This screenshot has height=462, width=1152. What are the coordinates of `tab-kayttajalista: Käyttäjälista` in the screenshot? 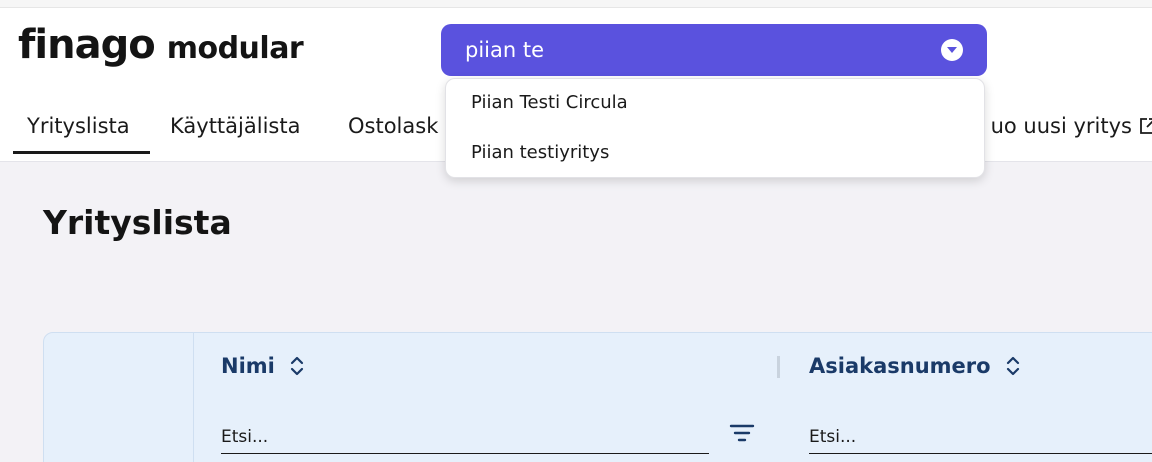 It's located at (235, 126).